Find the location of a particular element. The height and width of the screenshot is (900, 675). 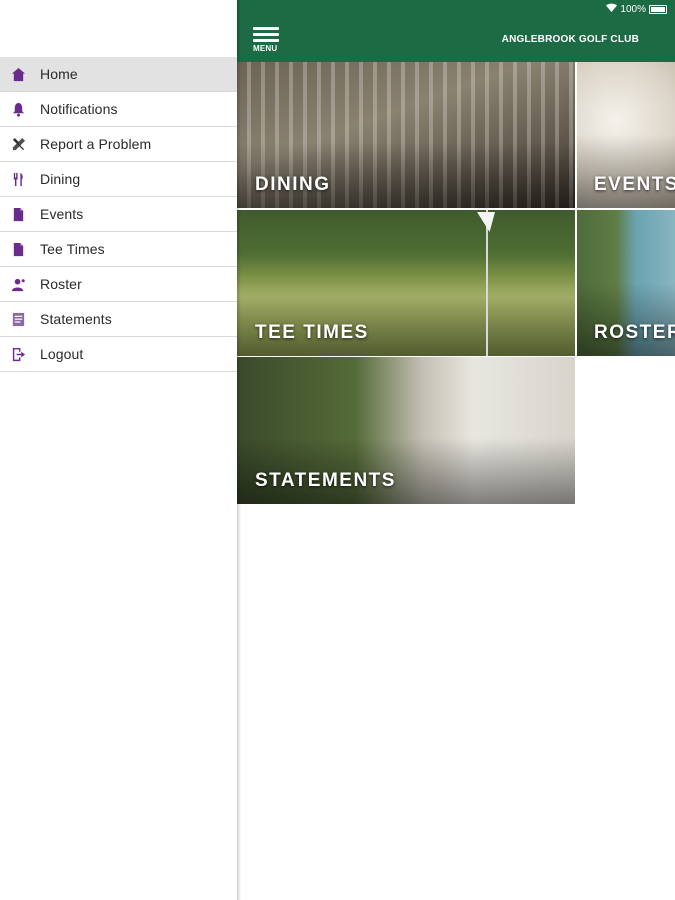

sidebar-item-label: Statements is located at coordinates (76, 319).